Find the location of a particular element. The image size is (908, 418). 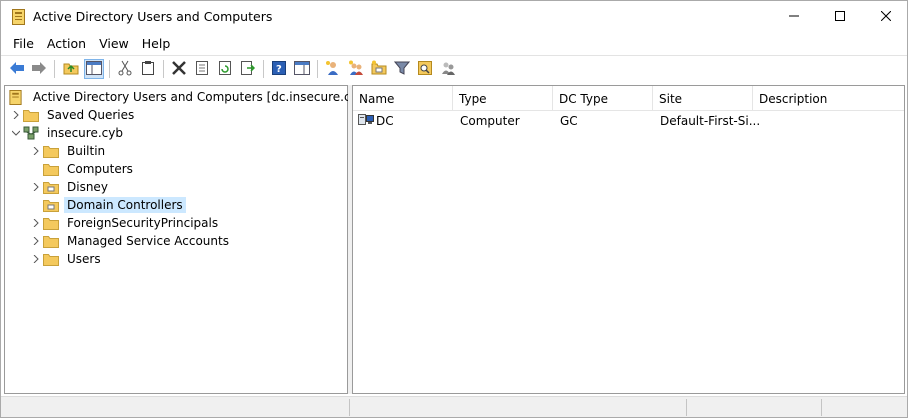

new-ou-button is located at coordinates (379, 69).